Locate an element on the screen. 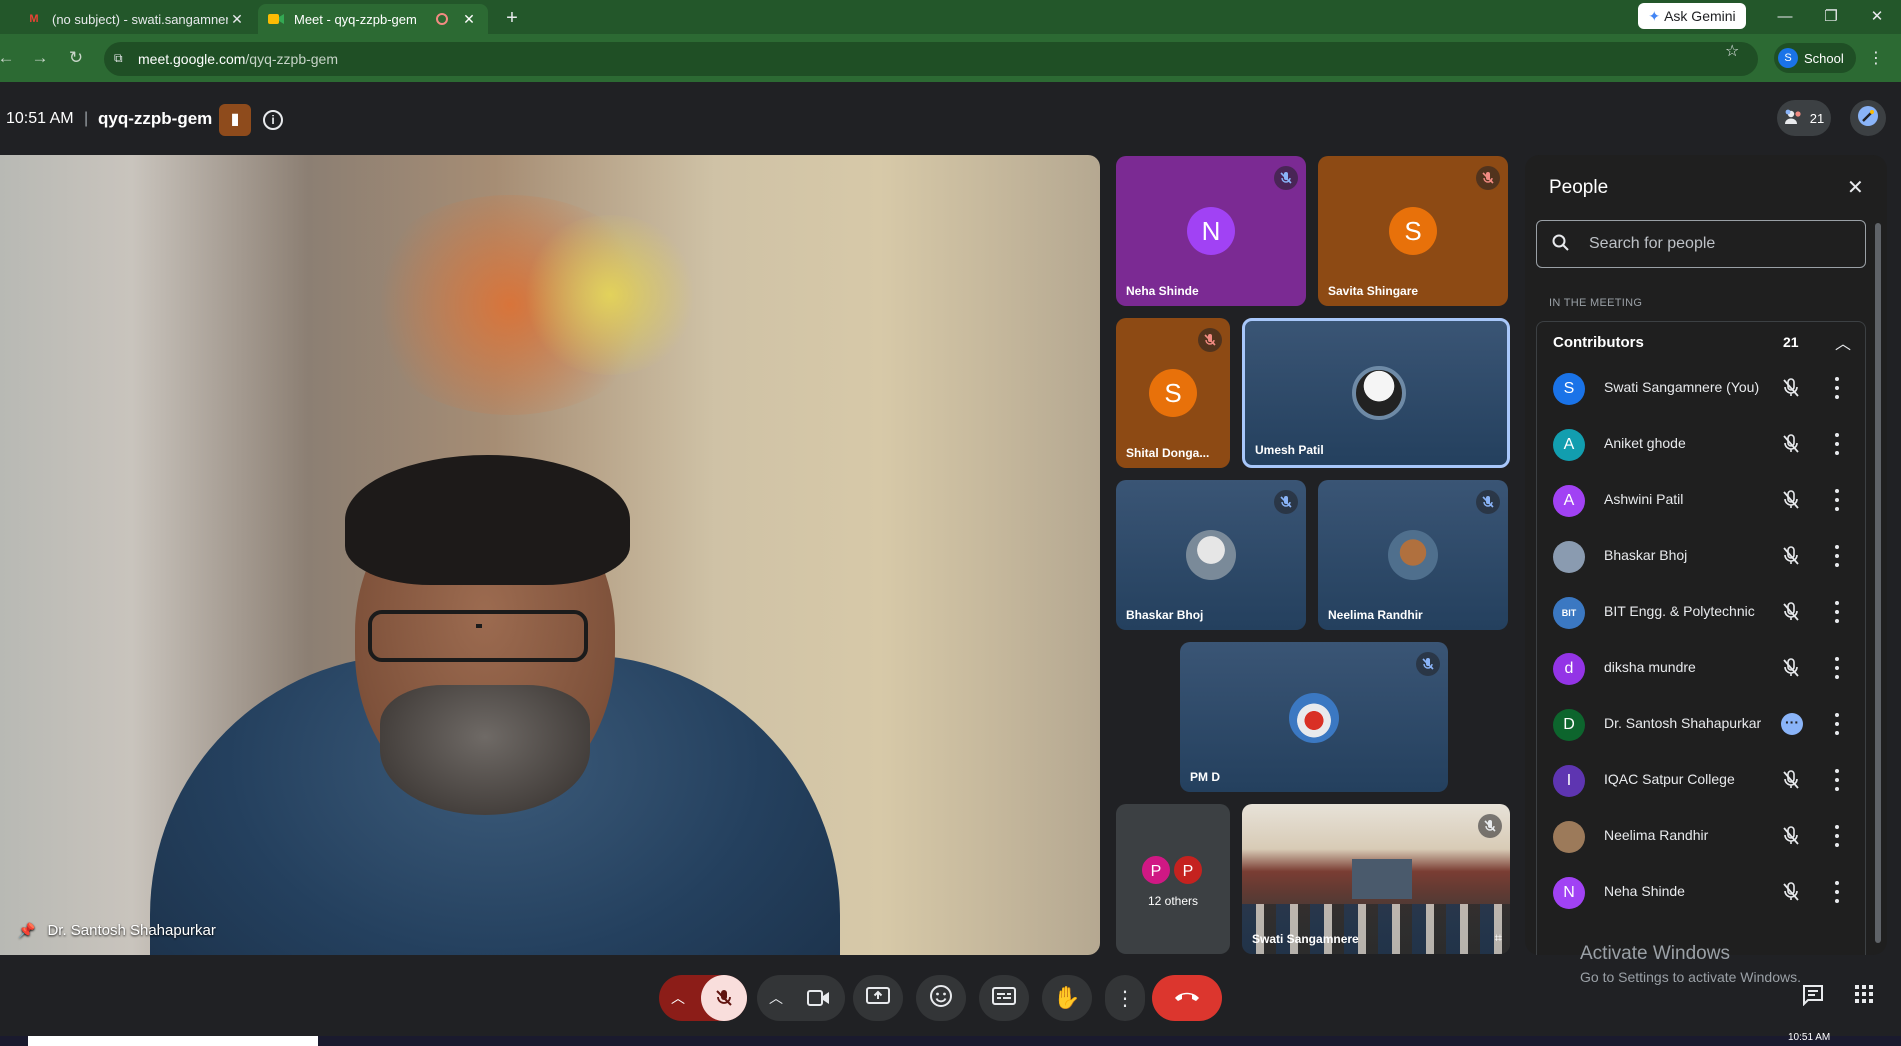 Image resolution: width=1901 pixels, height=1046 pixels. participant-row: Bhaskar Bhoj is located at coordinates (1701, 557).